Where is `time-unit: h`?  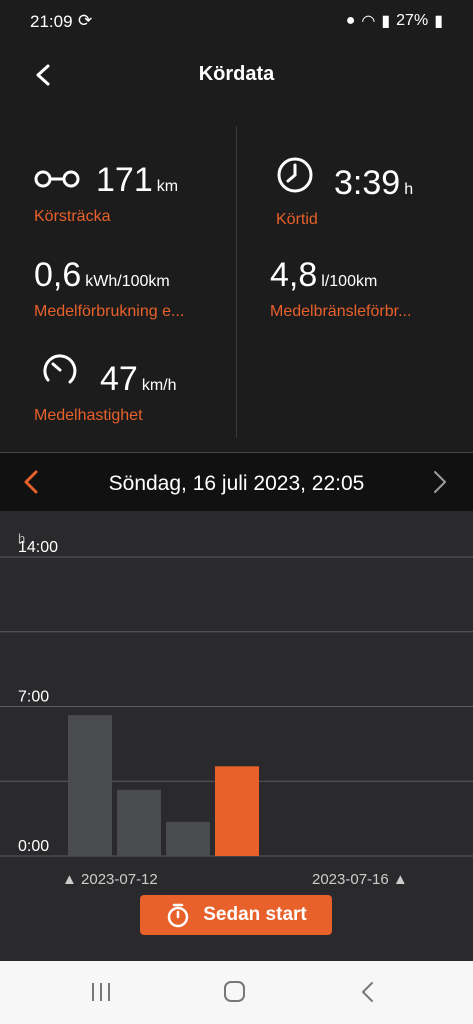 time-unit: h is located at coordinates (409, 189).